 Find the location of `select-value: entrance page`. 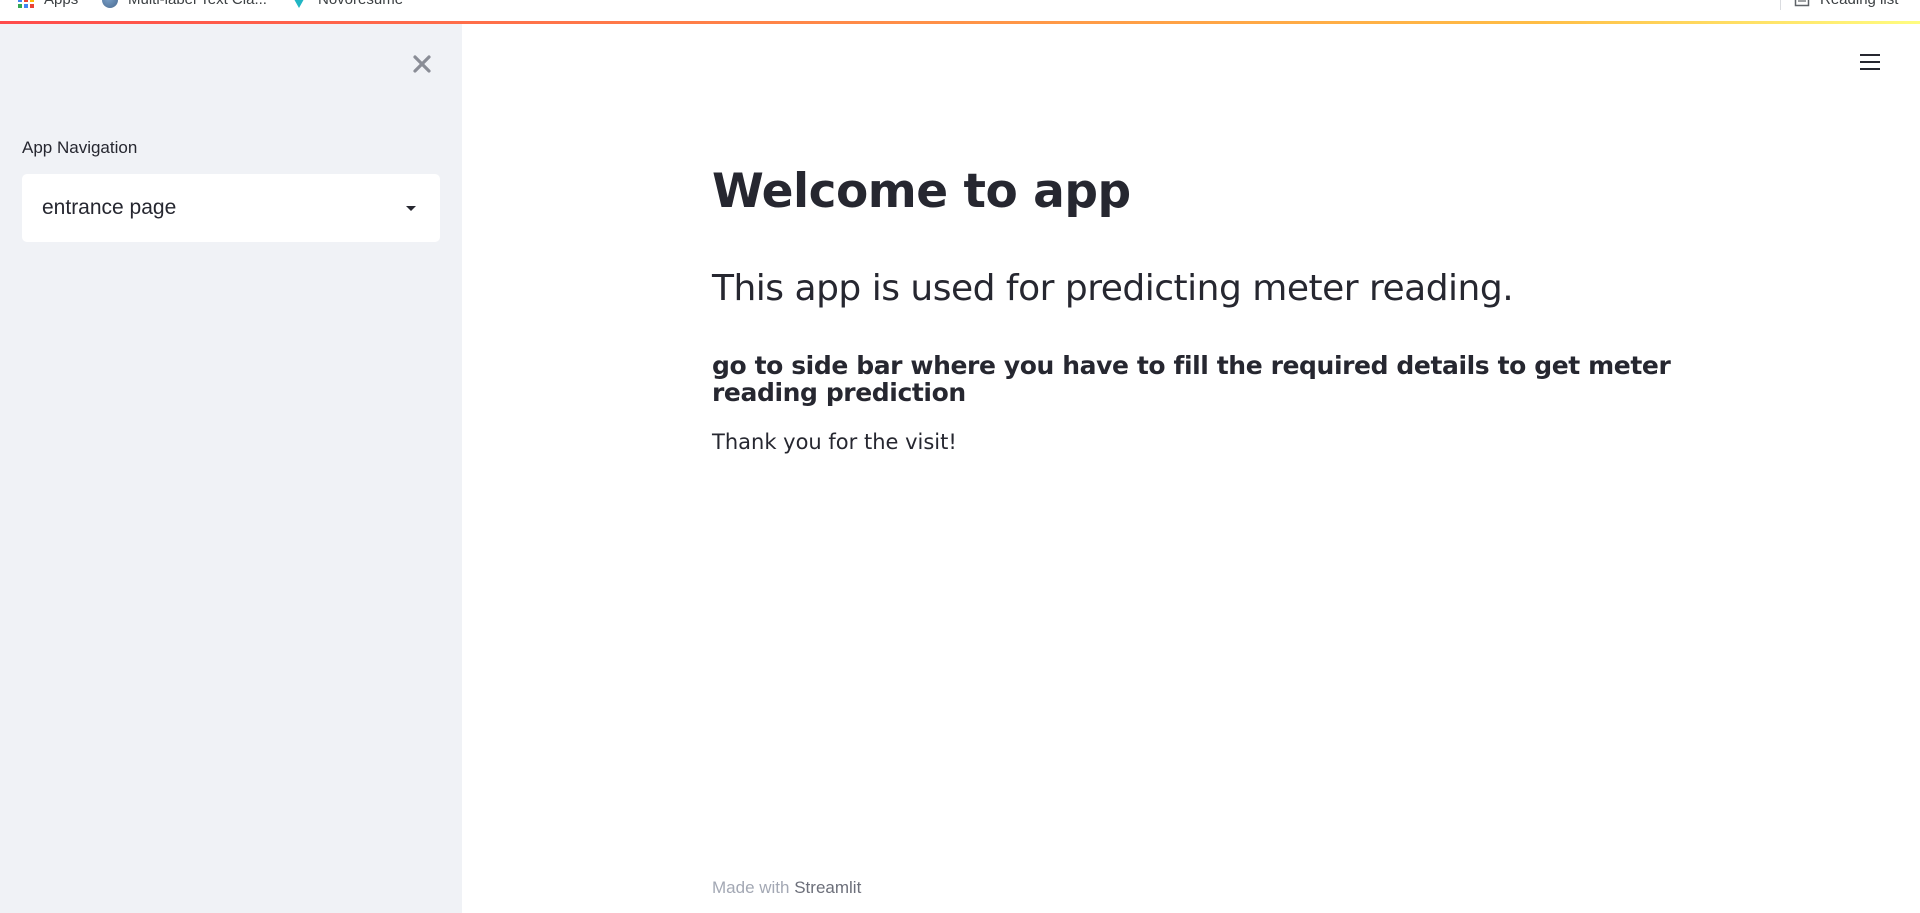

select-value: entrance page is located at coordinates (109, 207).